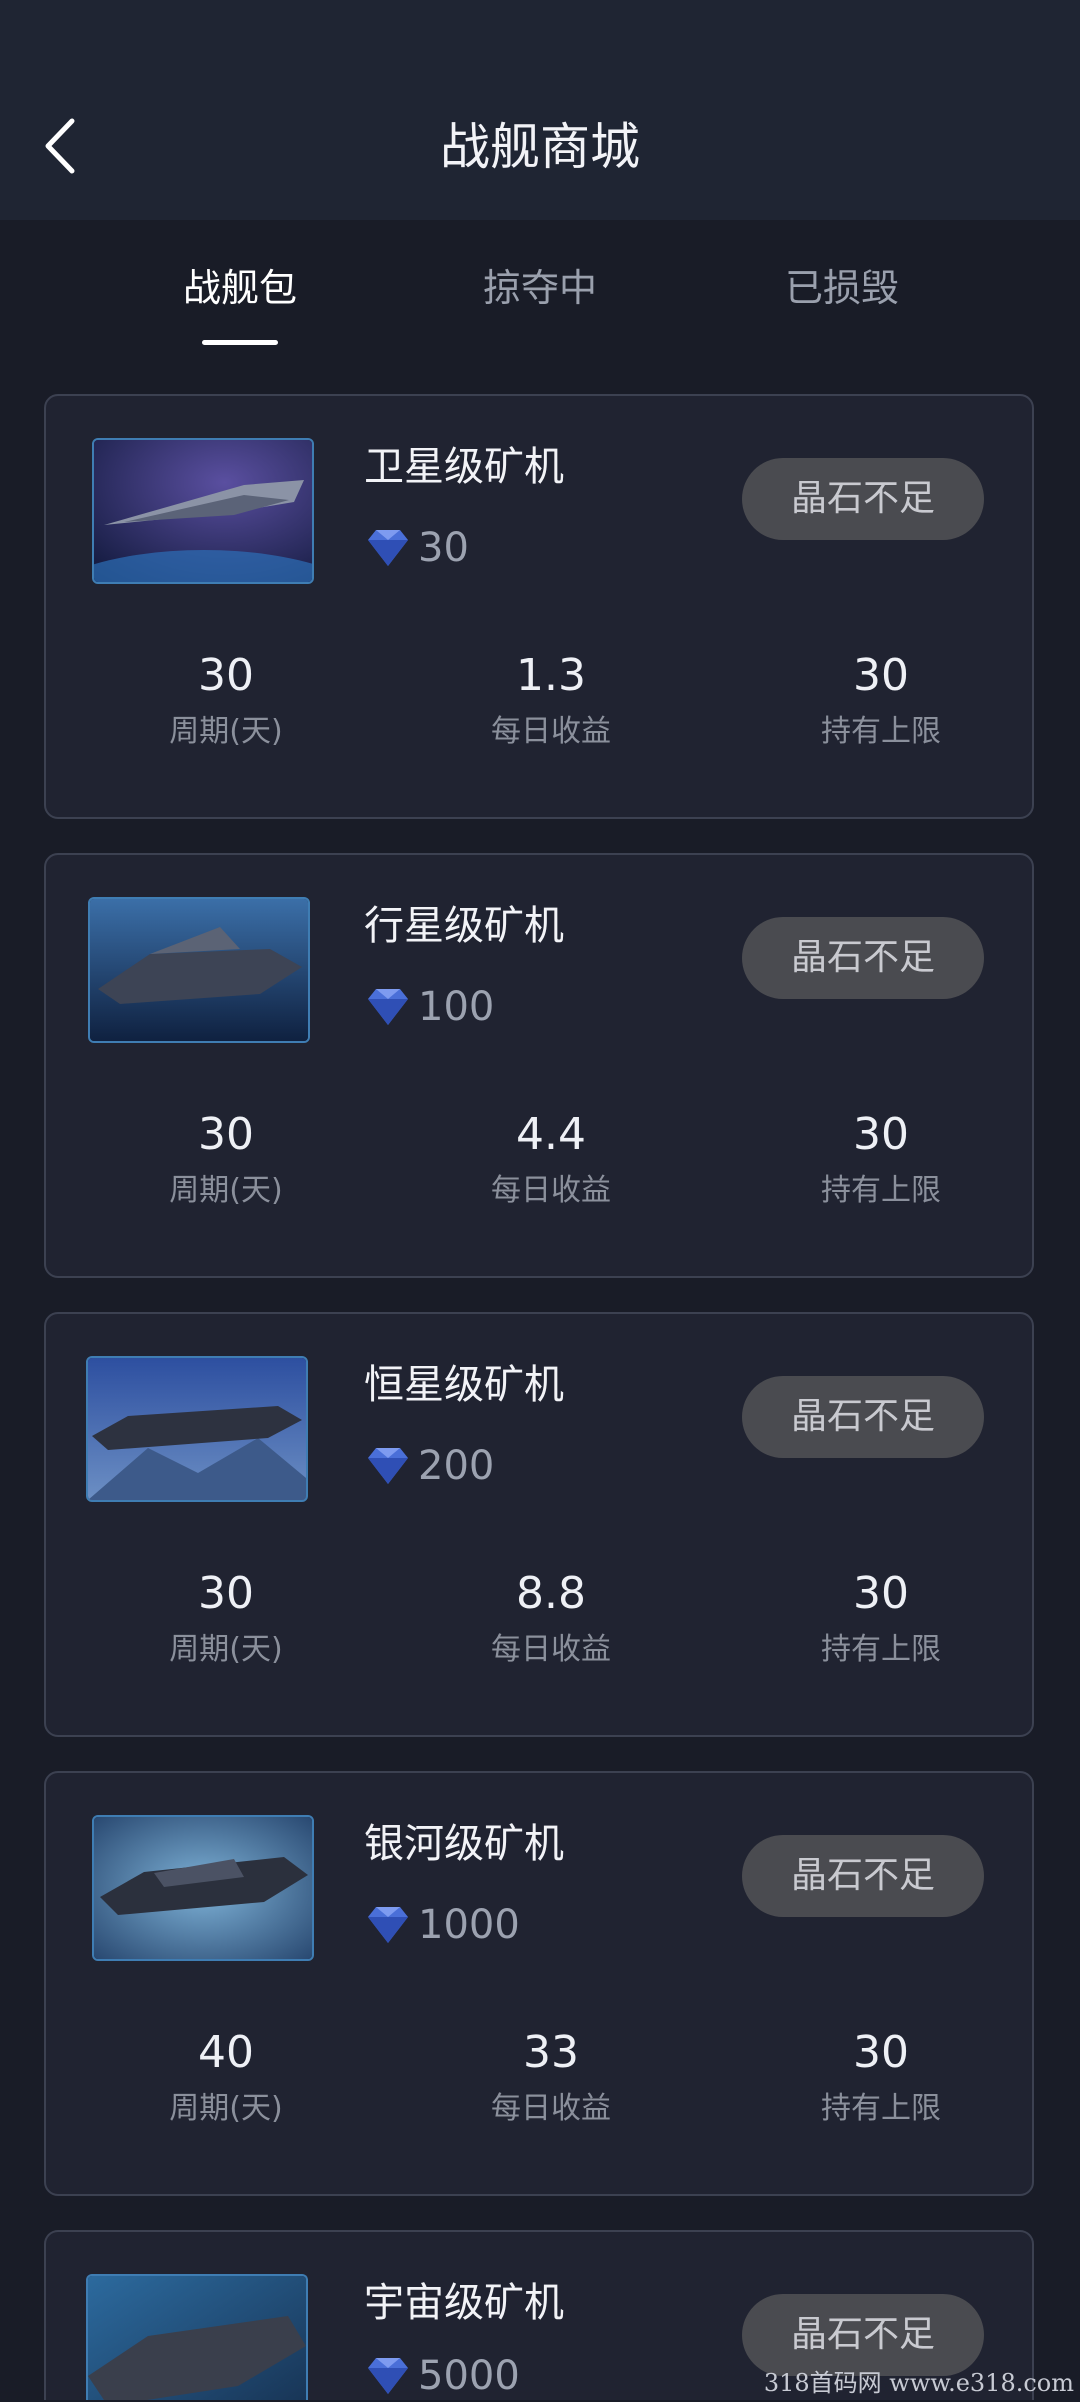  Describe the element at coordinates (551, 675) in the screenshot. I see `stat-value: 1.3` at that location.